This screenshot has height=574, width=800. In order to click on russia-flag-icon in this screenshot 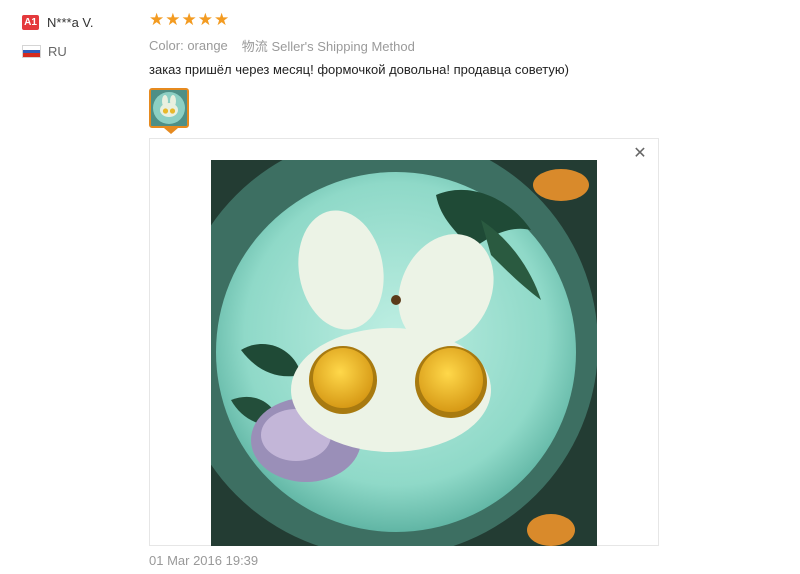, I will do `click(31, 51)`.